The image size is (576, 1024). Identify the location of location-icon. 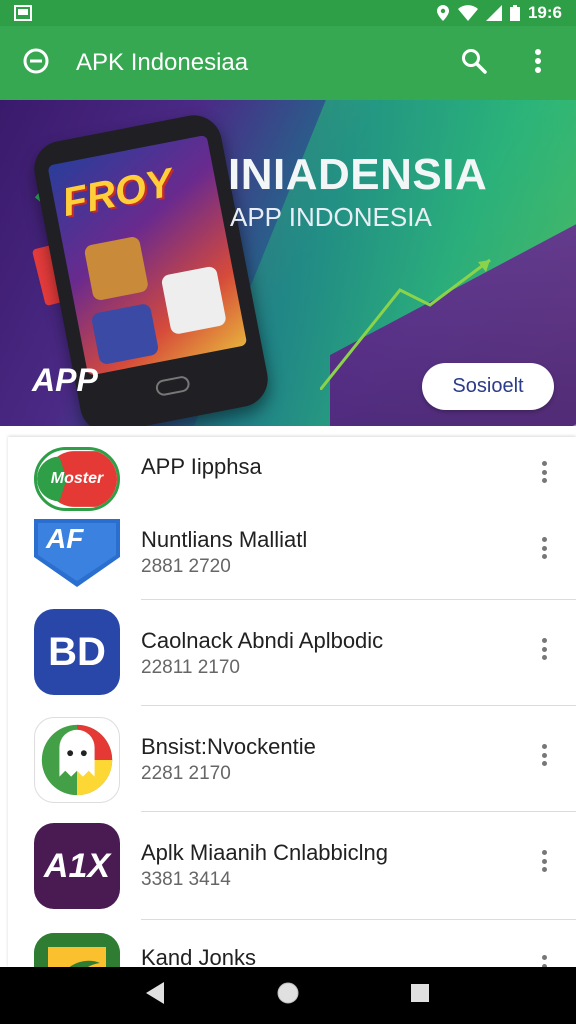
(443, 13).